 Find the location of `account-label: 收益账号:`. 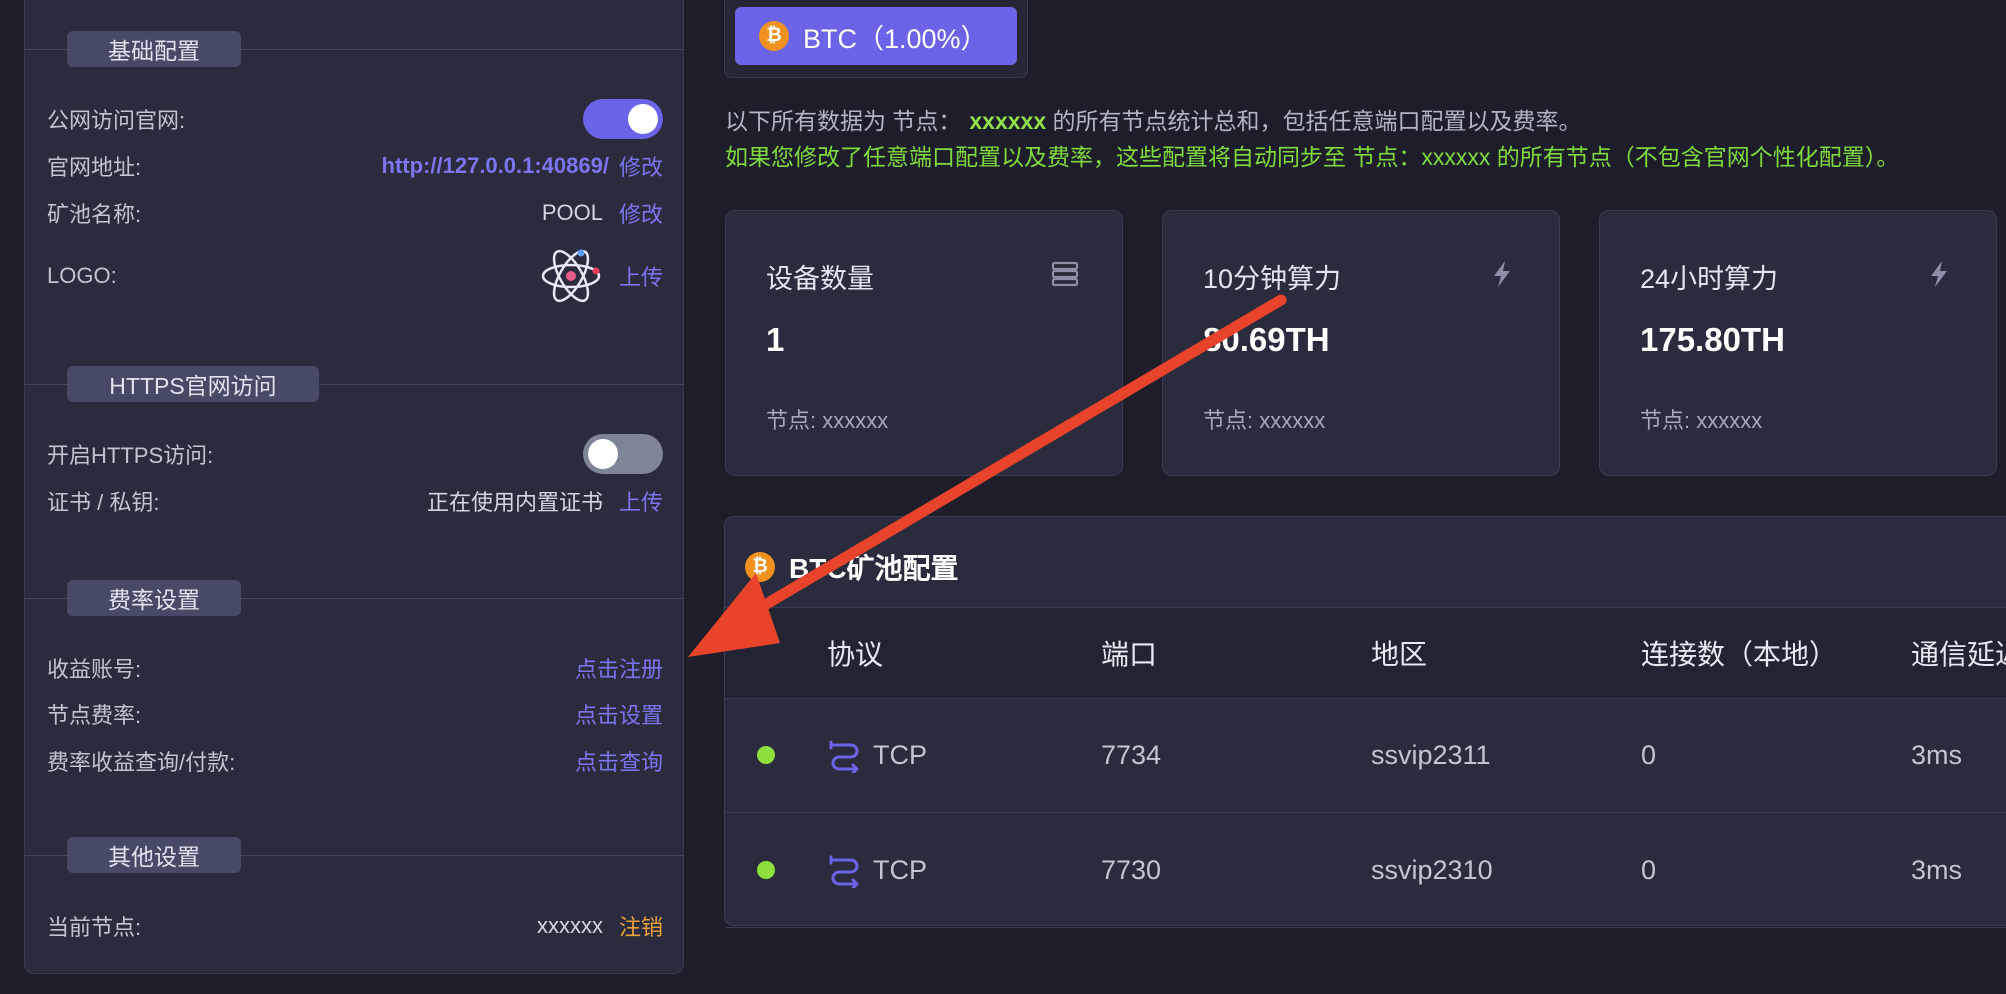

account-label: 收益账号: is located at coordinates (94, 669).